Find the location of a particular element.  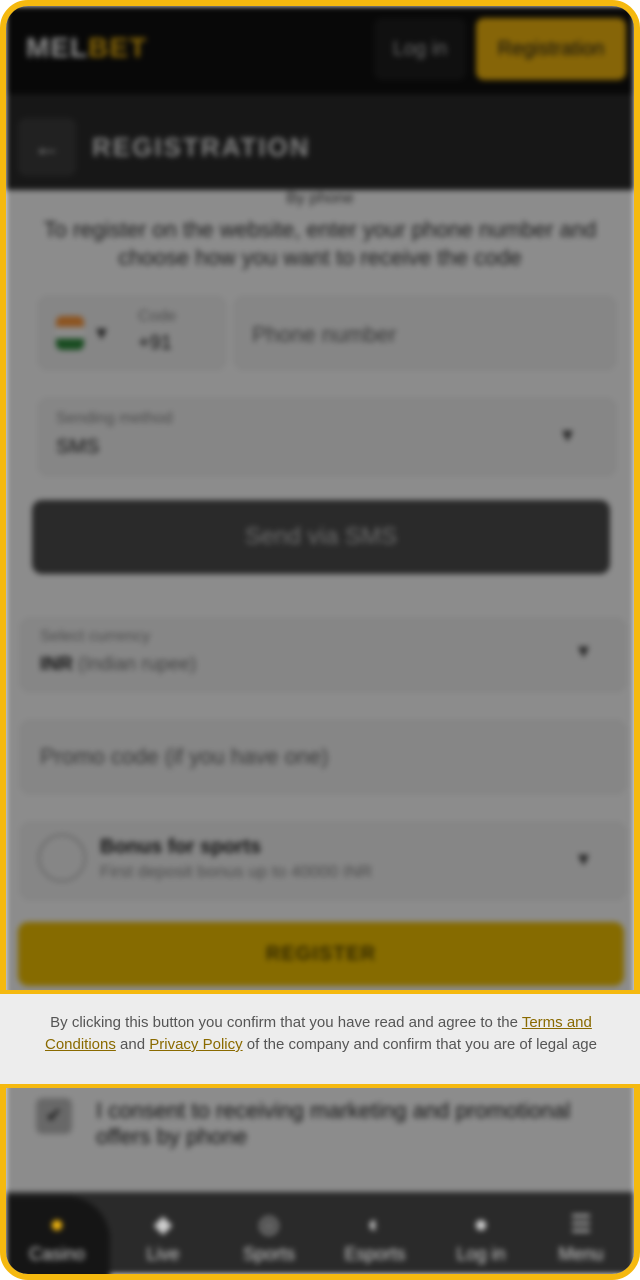

casino-icon: ● is located at coordinates (57, 1224).